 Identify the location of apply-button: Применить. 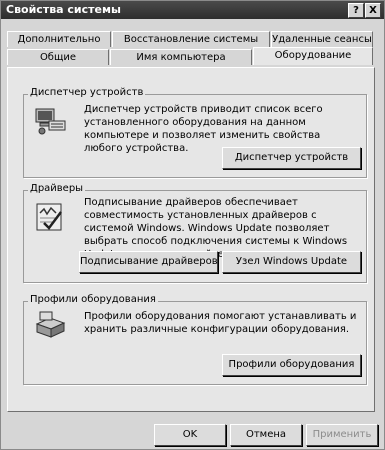
(342, 435).